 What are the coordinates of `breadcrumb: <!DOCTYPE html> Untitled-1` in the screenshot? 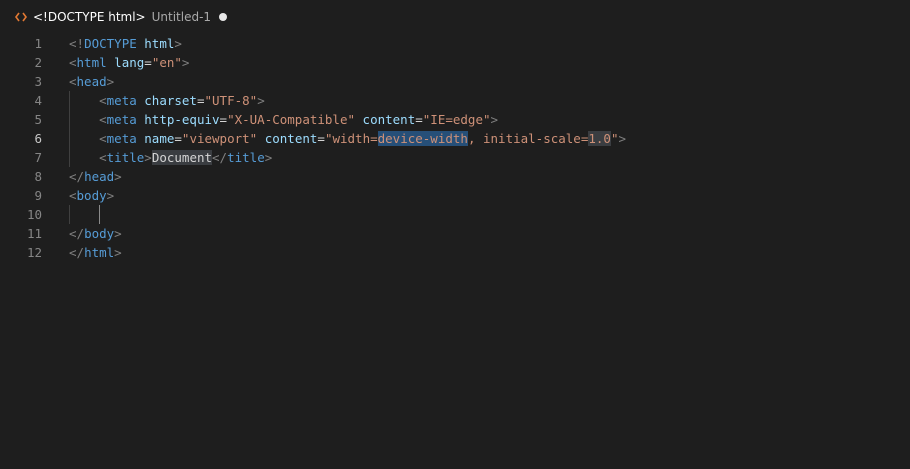 It's located at (455, 17).